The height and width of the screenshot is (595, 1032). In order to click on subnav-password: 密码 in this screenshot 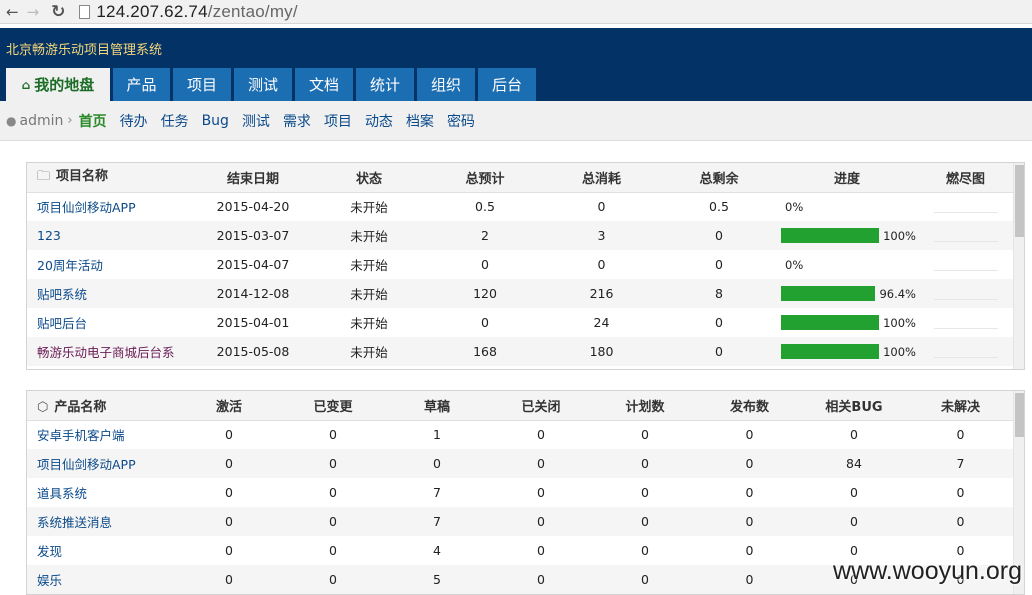, I will do `click(461, 121)`.